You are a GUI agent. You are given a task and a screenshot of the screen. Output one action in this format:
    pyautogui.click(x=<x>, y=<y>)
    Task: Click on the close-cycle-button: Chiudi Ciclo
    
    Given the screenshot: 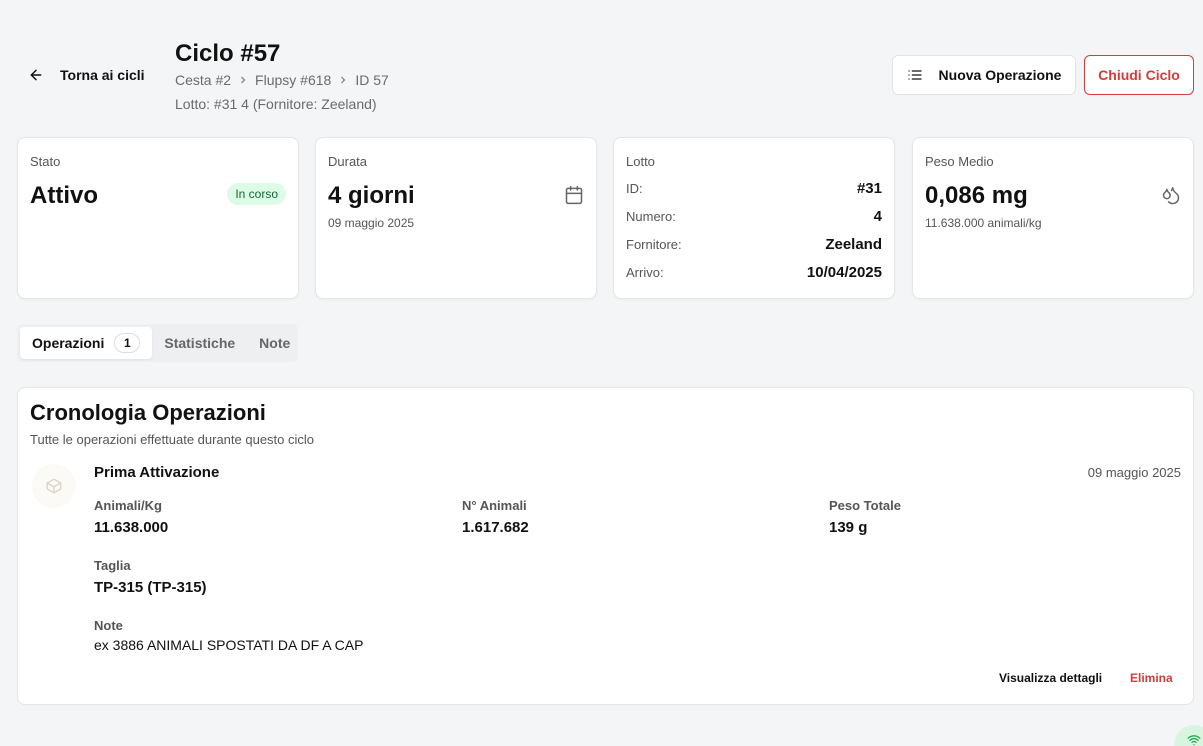 What is the action you would take?
    pyautogui.click(x=1139, y=75)
    